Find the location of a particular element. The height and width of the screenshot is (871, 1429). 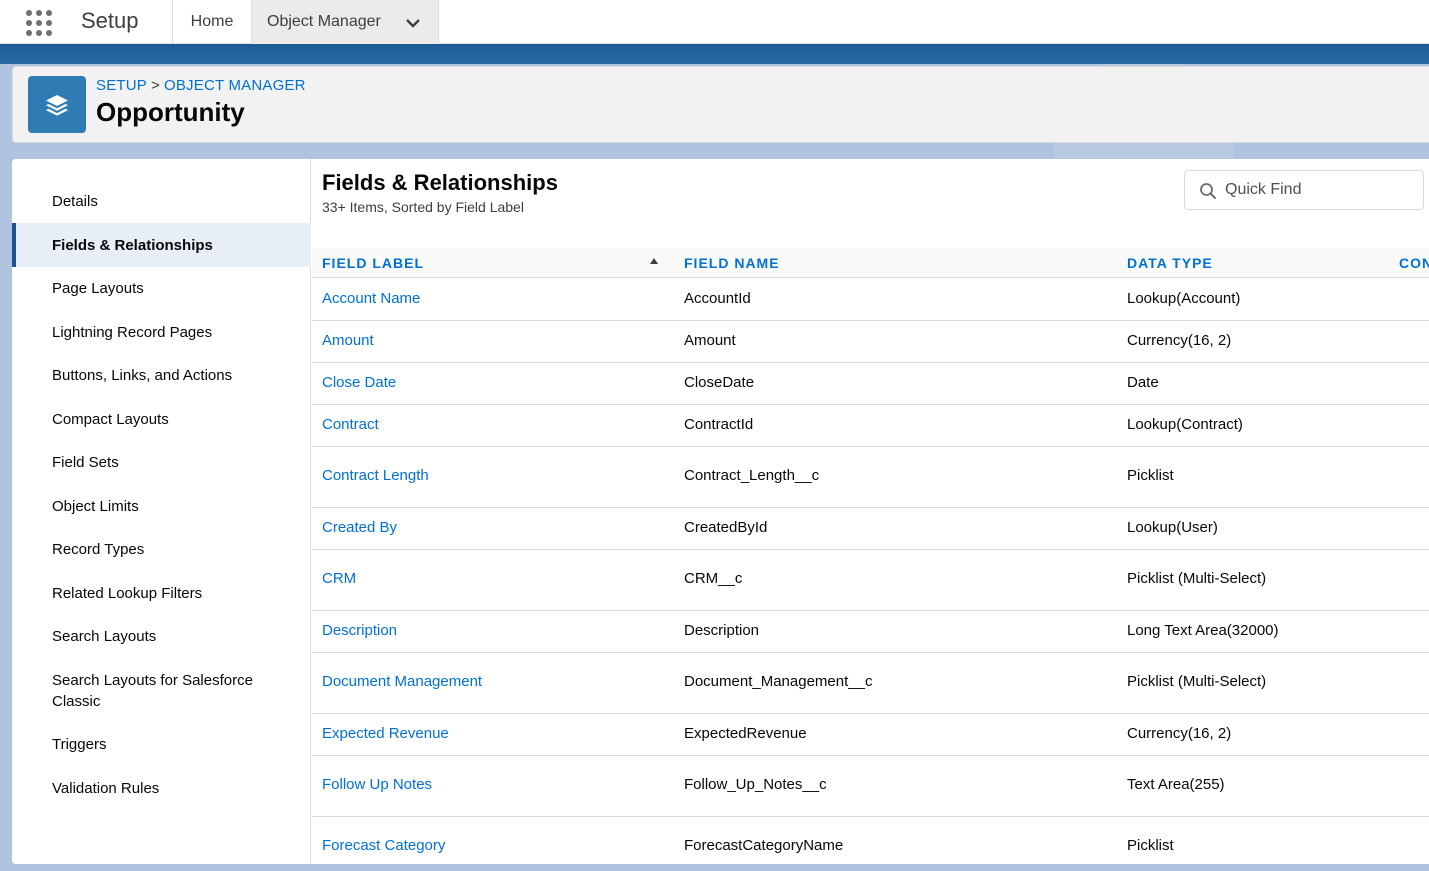

field-label-link: CRM is located at coordinates (339, 578).